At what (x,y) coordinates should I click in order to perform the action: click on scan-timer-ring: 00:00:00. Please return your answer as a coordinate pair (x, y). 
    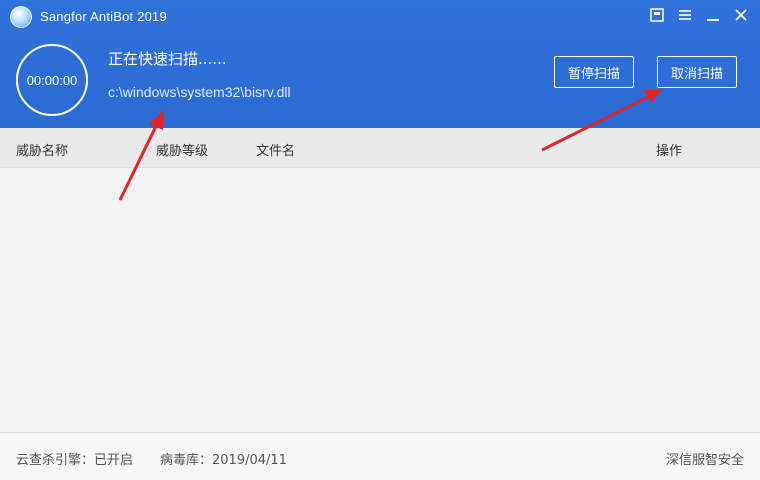
    Looking at the image, I should click on (52, 80).